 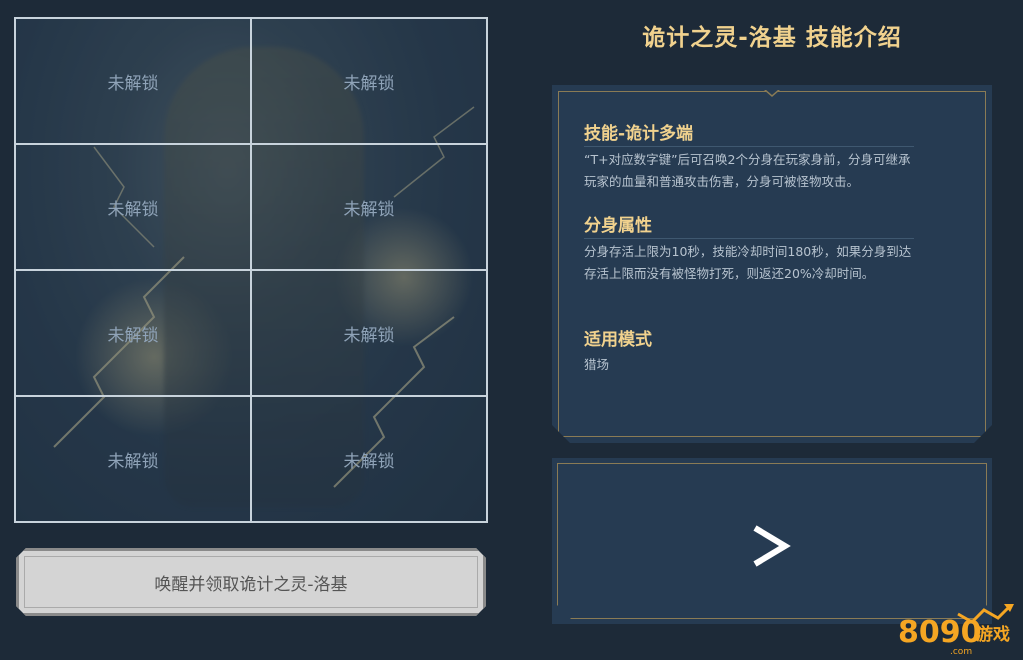 I want to click on applicable-mode-section: 适用模式 猎场, so click(x=749, y=350).